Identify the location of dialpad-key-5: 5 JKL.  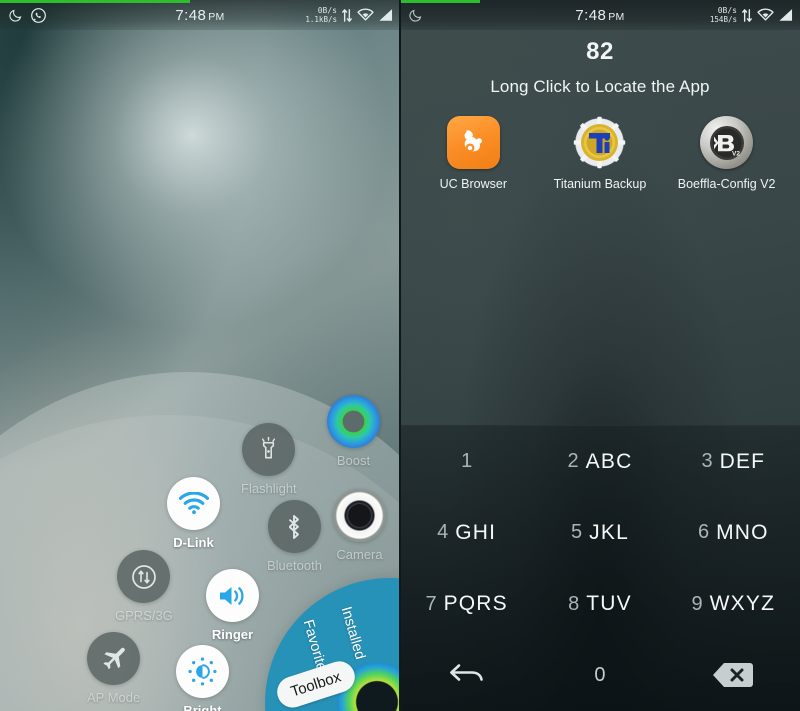
(599, 532).